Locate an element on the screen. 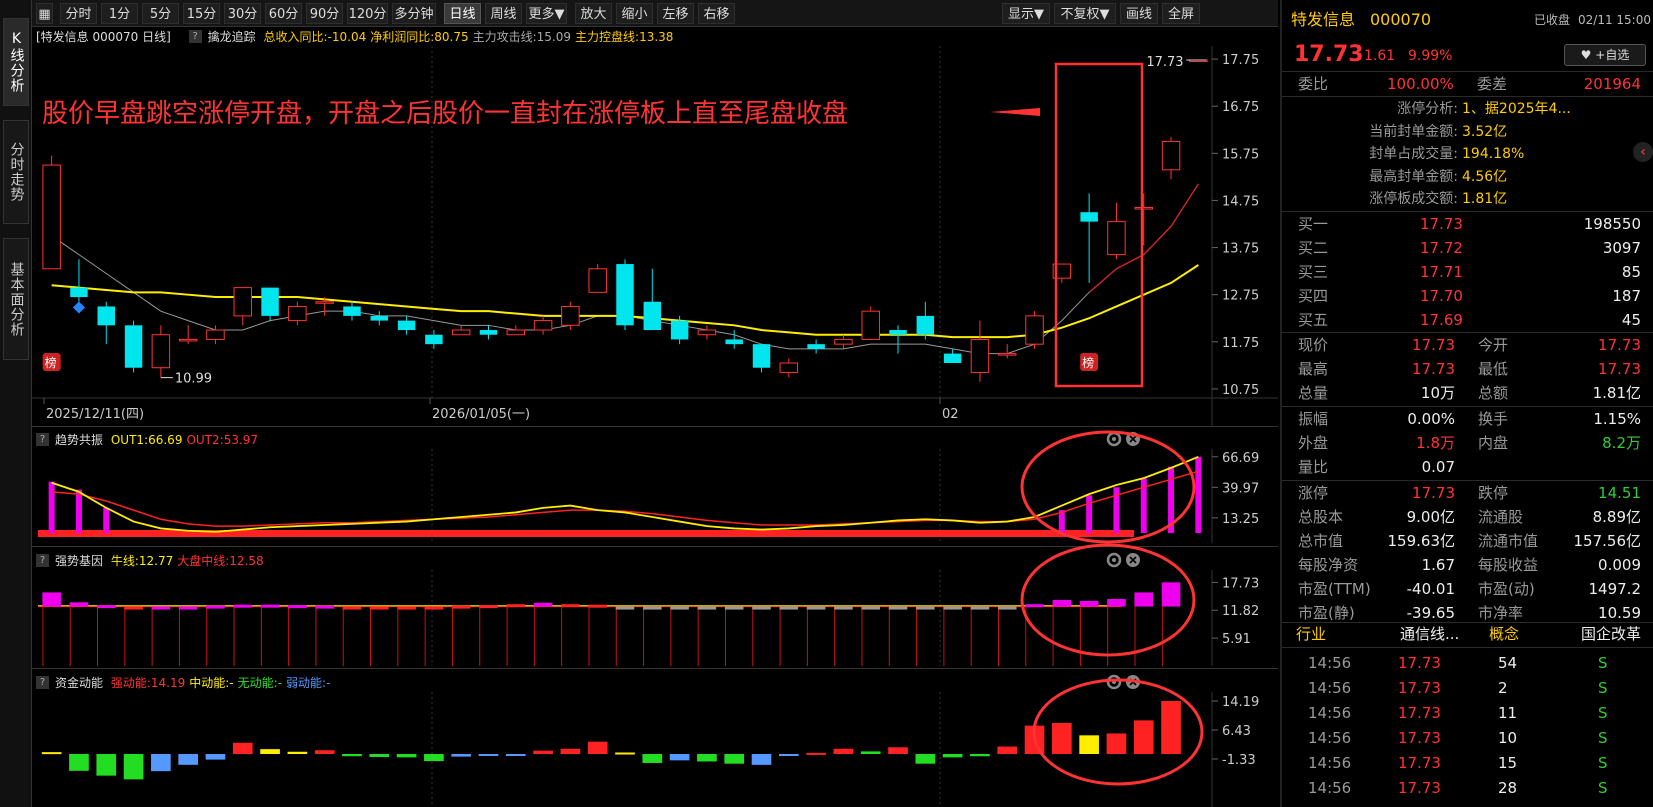 This screenshot has height=807, width=1653. period-button: 放大 is located at coordinates (593, 13).